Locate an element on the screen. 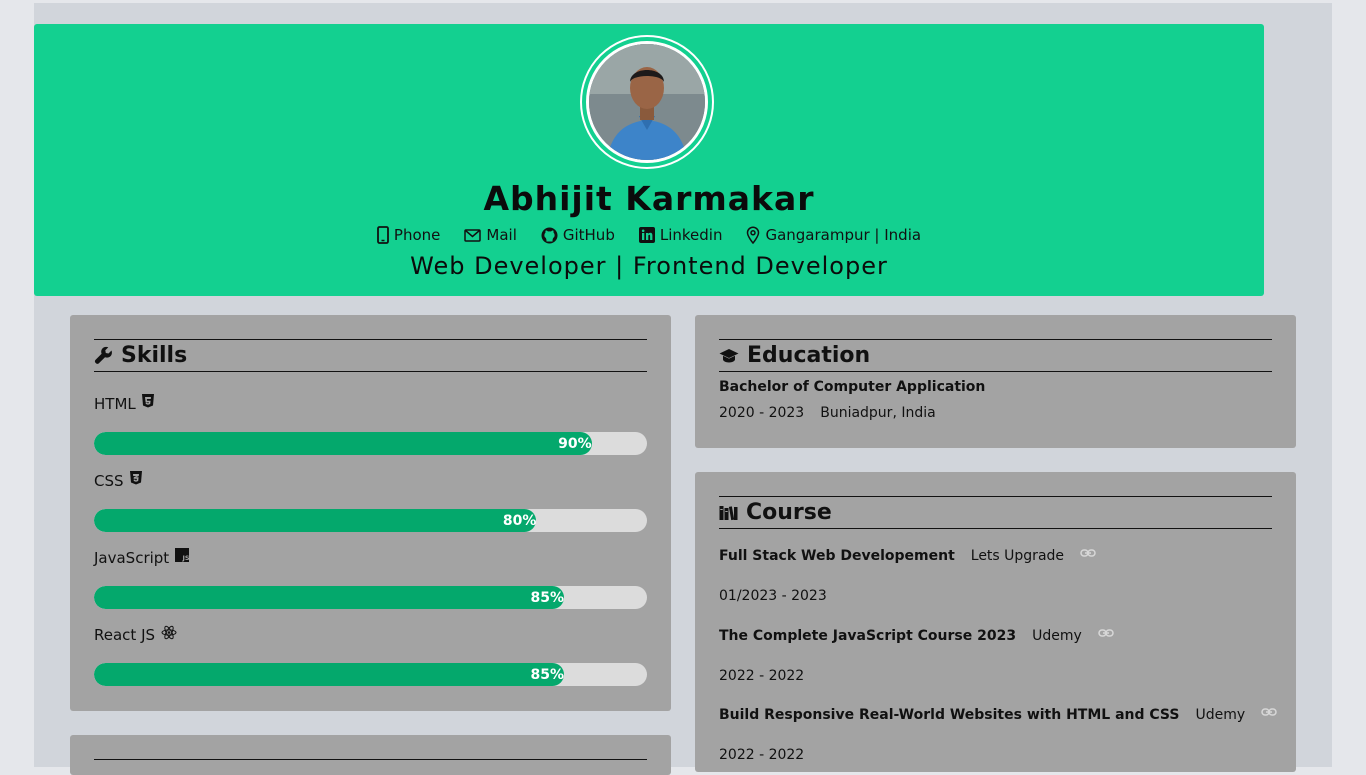 The width and height of the screenshot is (1366, 775). contact-phone: Phone is located at coordinates (408, 235).